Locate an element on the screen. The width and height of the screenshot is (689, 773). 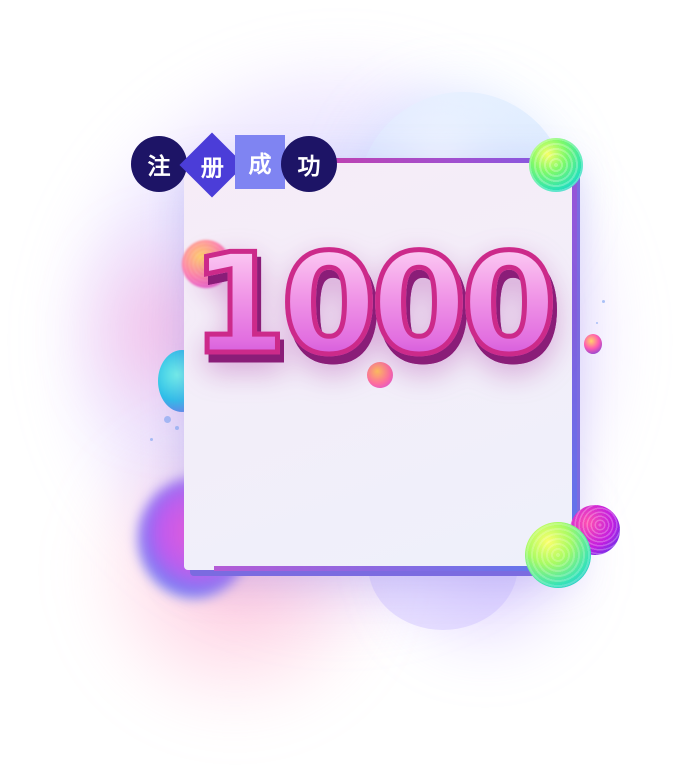
card-bottom-border is located at coordinates (395, 568).